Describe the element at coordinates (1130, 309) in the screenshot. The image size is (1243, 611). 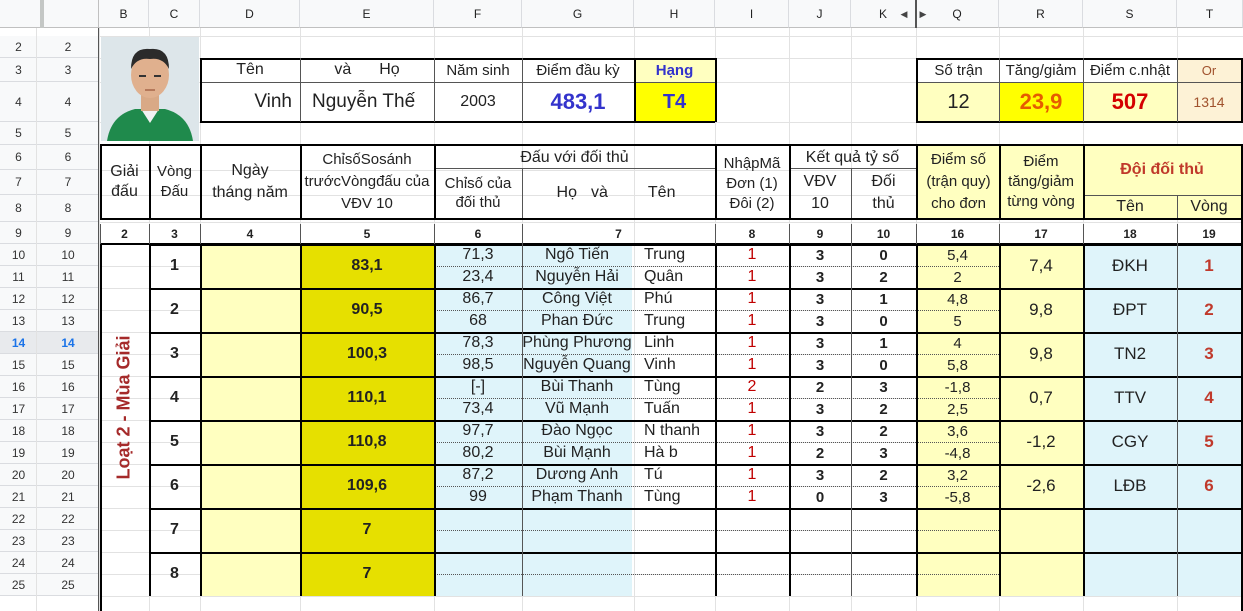
I see `opponent-team: ĐPT` at that location.